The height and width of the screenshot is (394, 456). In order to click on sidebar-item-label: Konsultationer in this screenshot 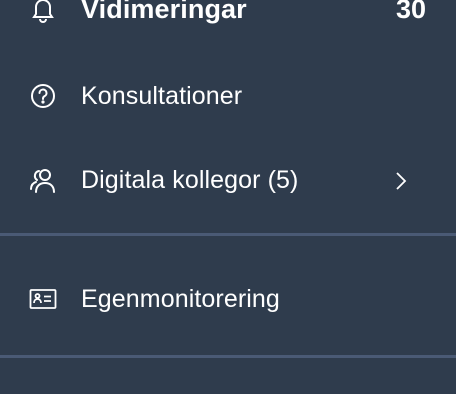, I will do `click(162, 95)`.